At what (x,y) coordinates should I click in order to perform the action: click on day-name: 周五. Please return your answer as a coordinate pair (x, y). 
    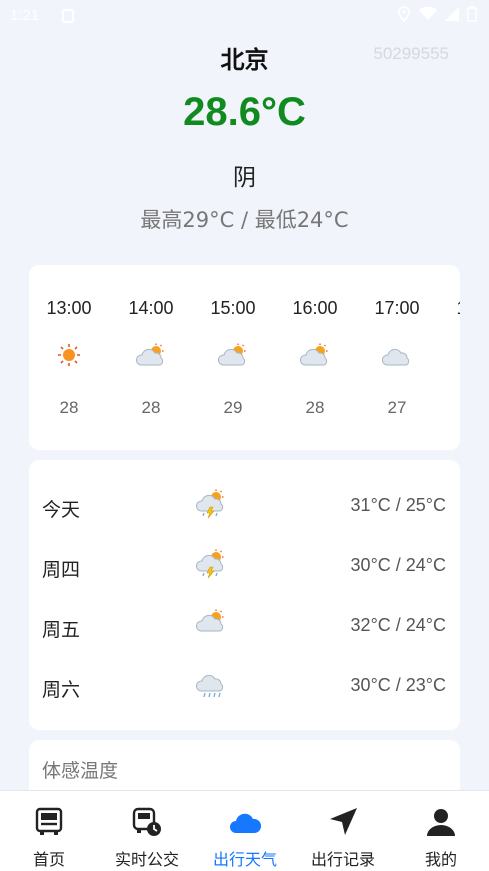
    Looking at the image, I should click on (61, 630).